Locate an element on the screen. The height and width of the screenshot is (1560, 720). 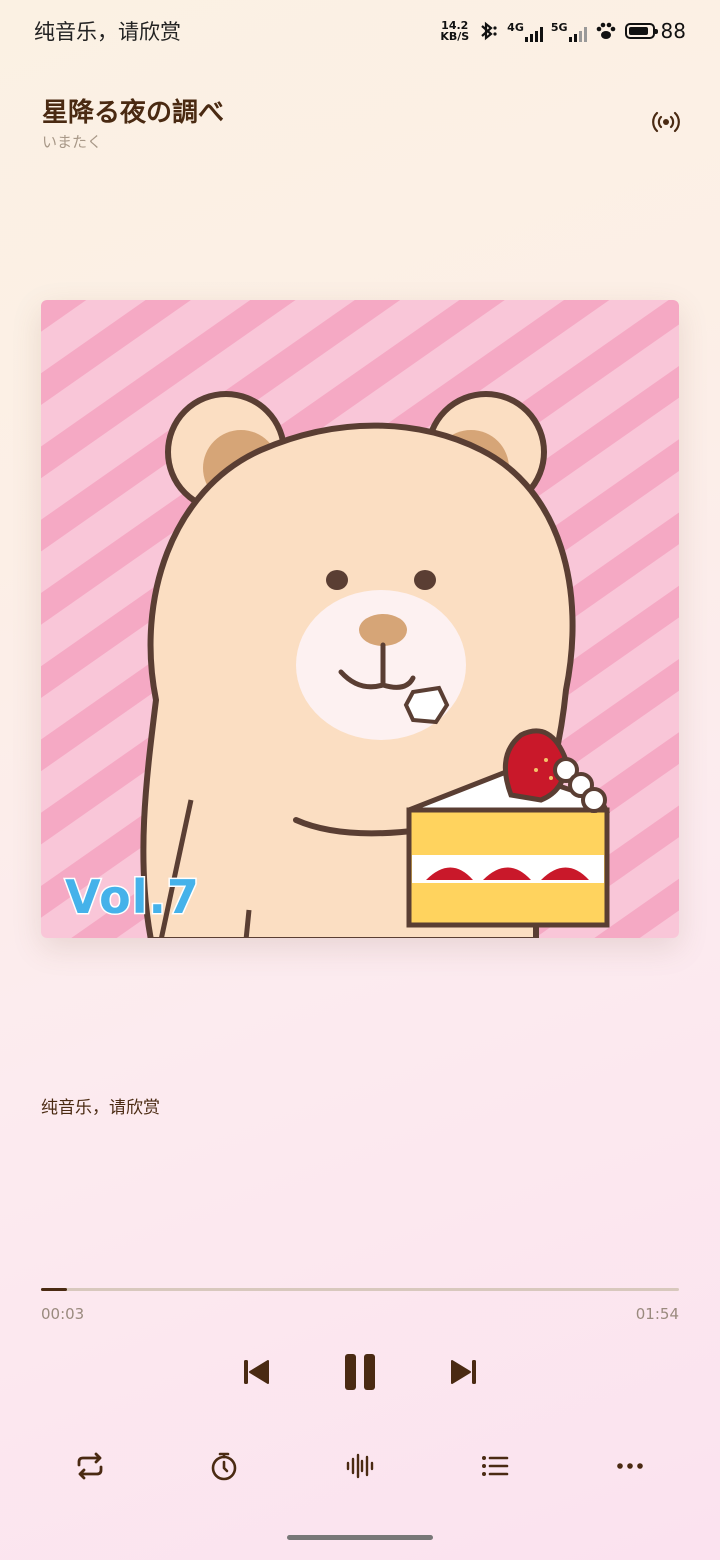
progress-slider is located at coordinates (360, 1289).